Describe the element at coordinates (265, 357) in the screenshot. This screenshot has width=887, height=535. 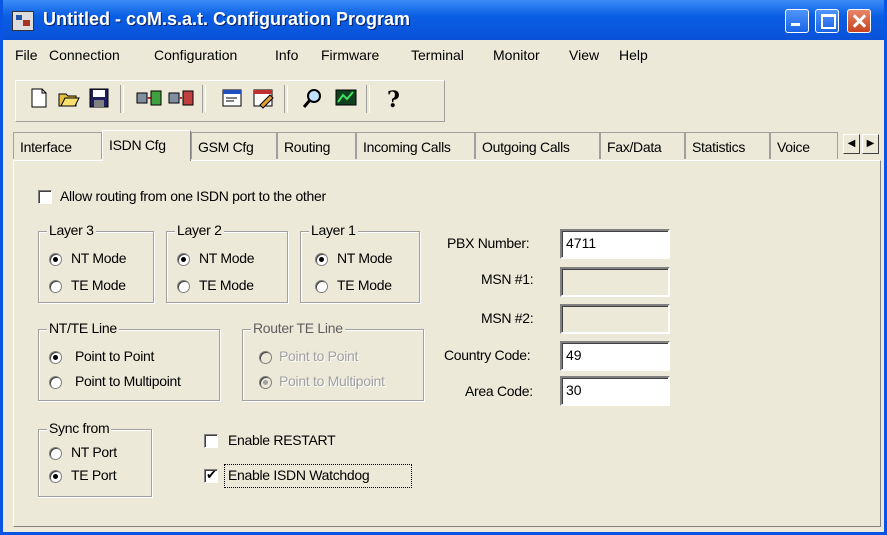
I see `router-point-to-point-radio` at that location.